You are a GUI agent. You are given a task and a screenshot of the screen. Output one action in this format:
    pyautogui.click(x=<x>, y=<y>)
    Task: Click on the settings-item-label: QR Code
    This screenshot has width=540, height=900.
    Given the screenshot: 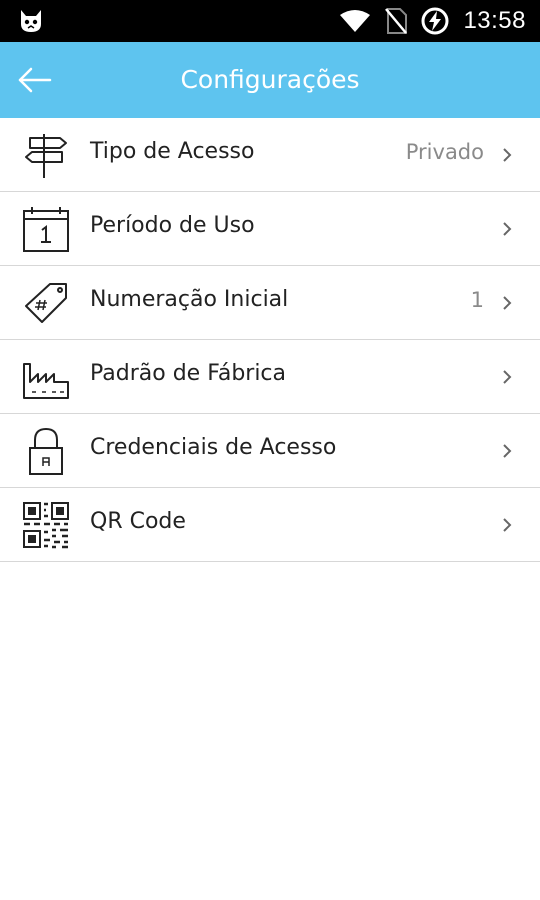 What is the action you would take?
    pyautogui.click(x=138, y=521)
    